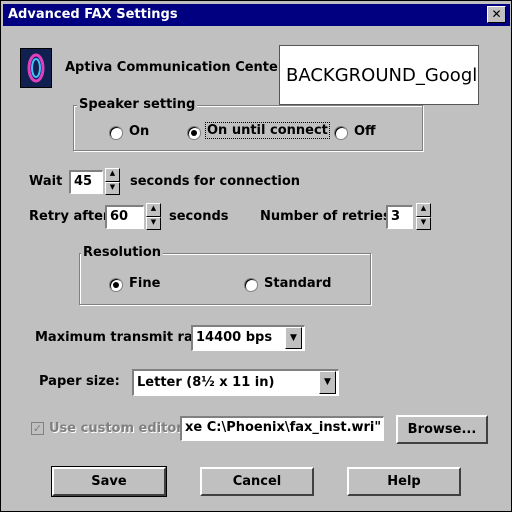  Describe the element at coordinates (124, 337) in the screenshot. I see `transmit-rate-label: Maximum transmit rate:` at that location.